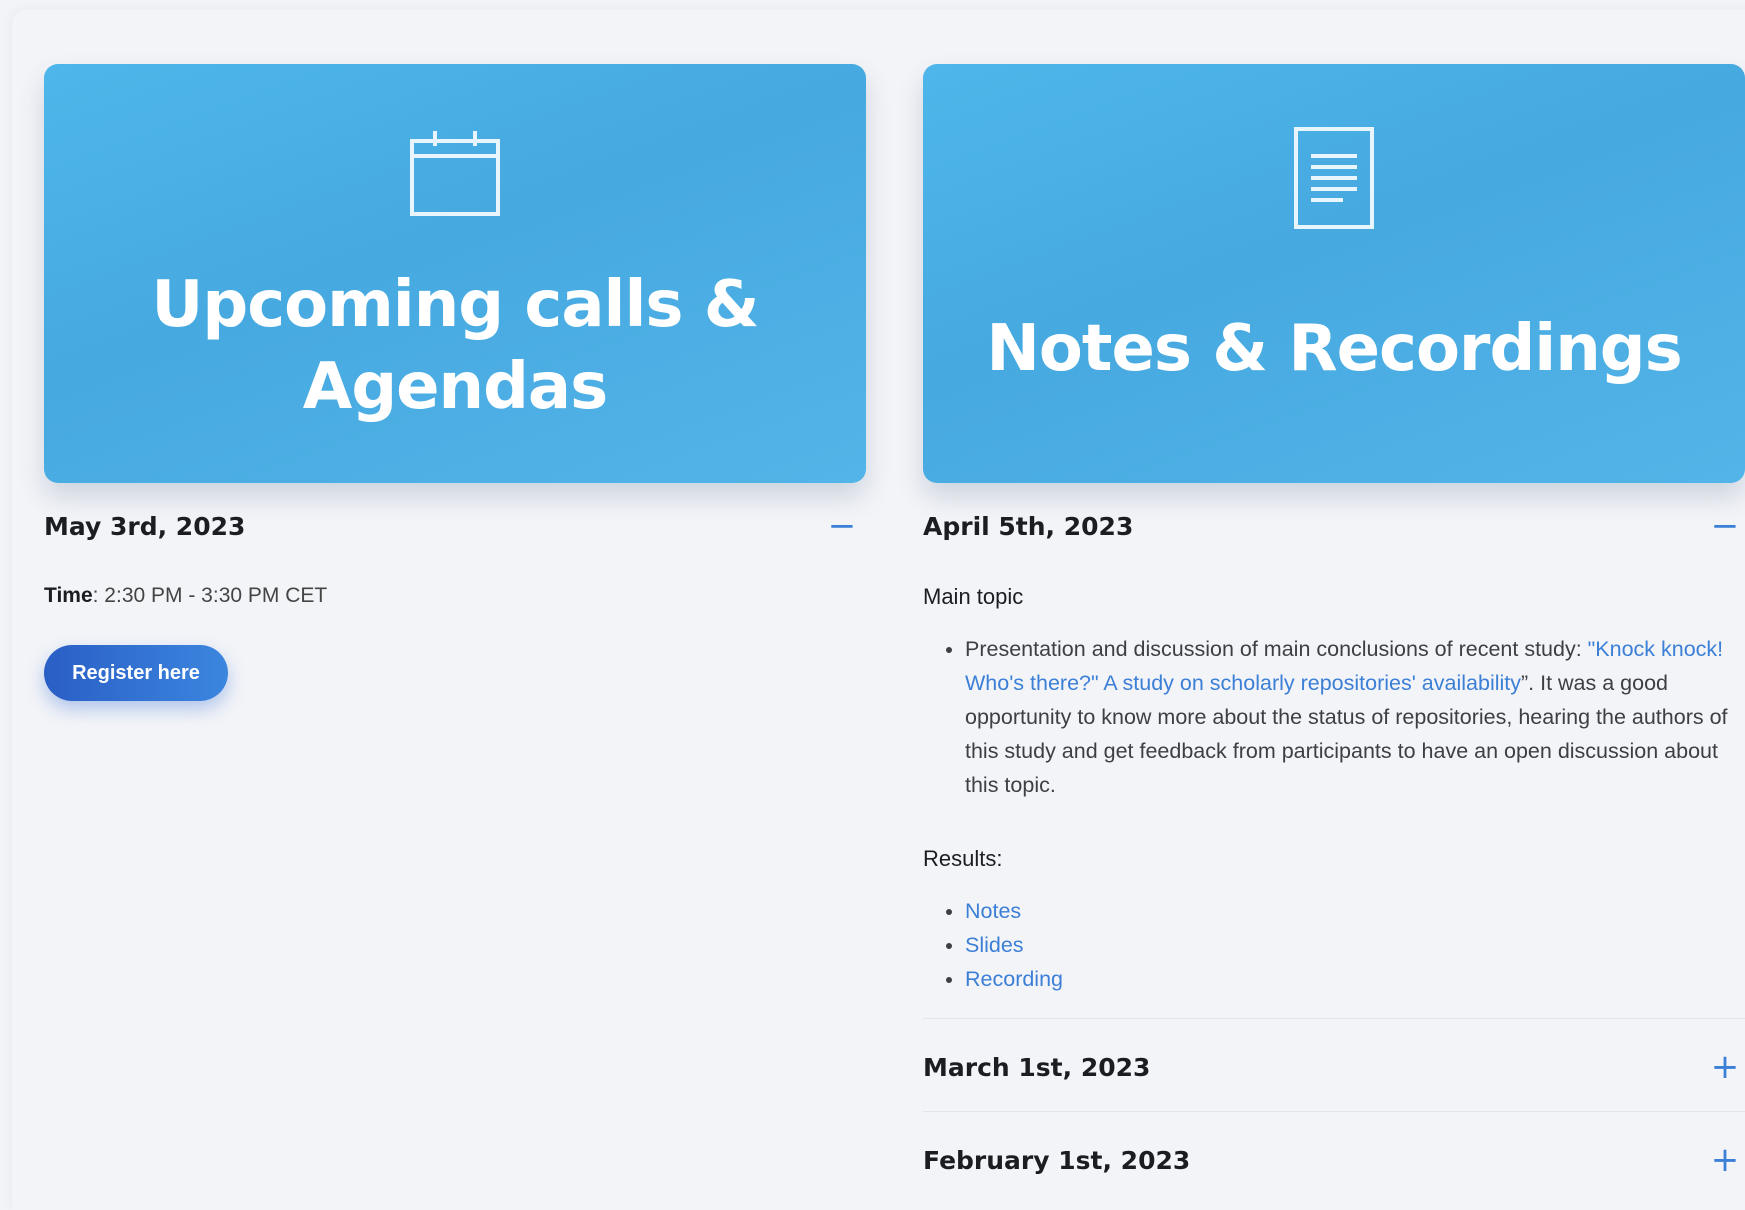 The height and width of the screenshot is (1210, 1745). Describe the element at coordinates (1334, 529) in the screenshot. I see `accordion-header-april-5: April 5th, 2023 −` at that location.